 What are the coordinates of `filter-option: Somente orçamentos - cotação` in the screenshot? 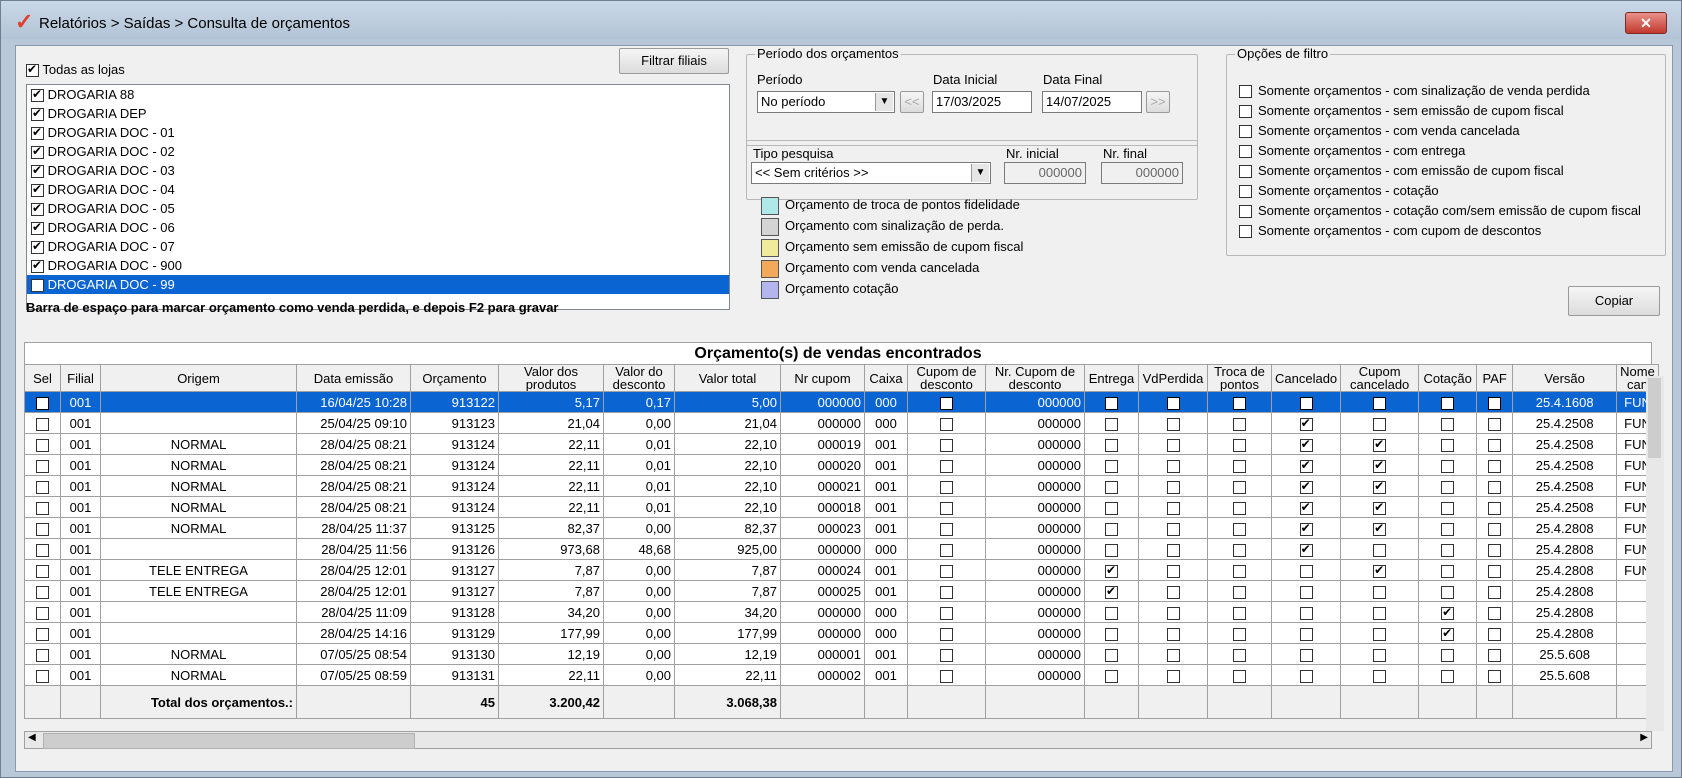 It's located at (1440, 191).